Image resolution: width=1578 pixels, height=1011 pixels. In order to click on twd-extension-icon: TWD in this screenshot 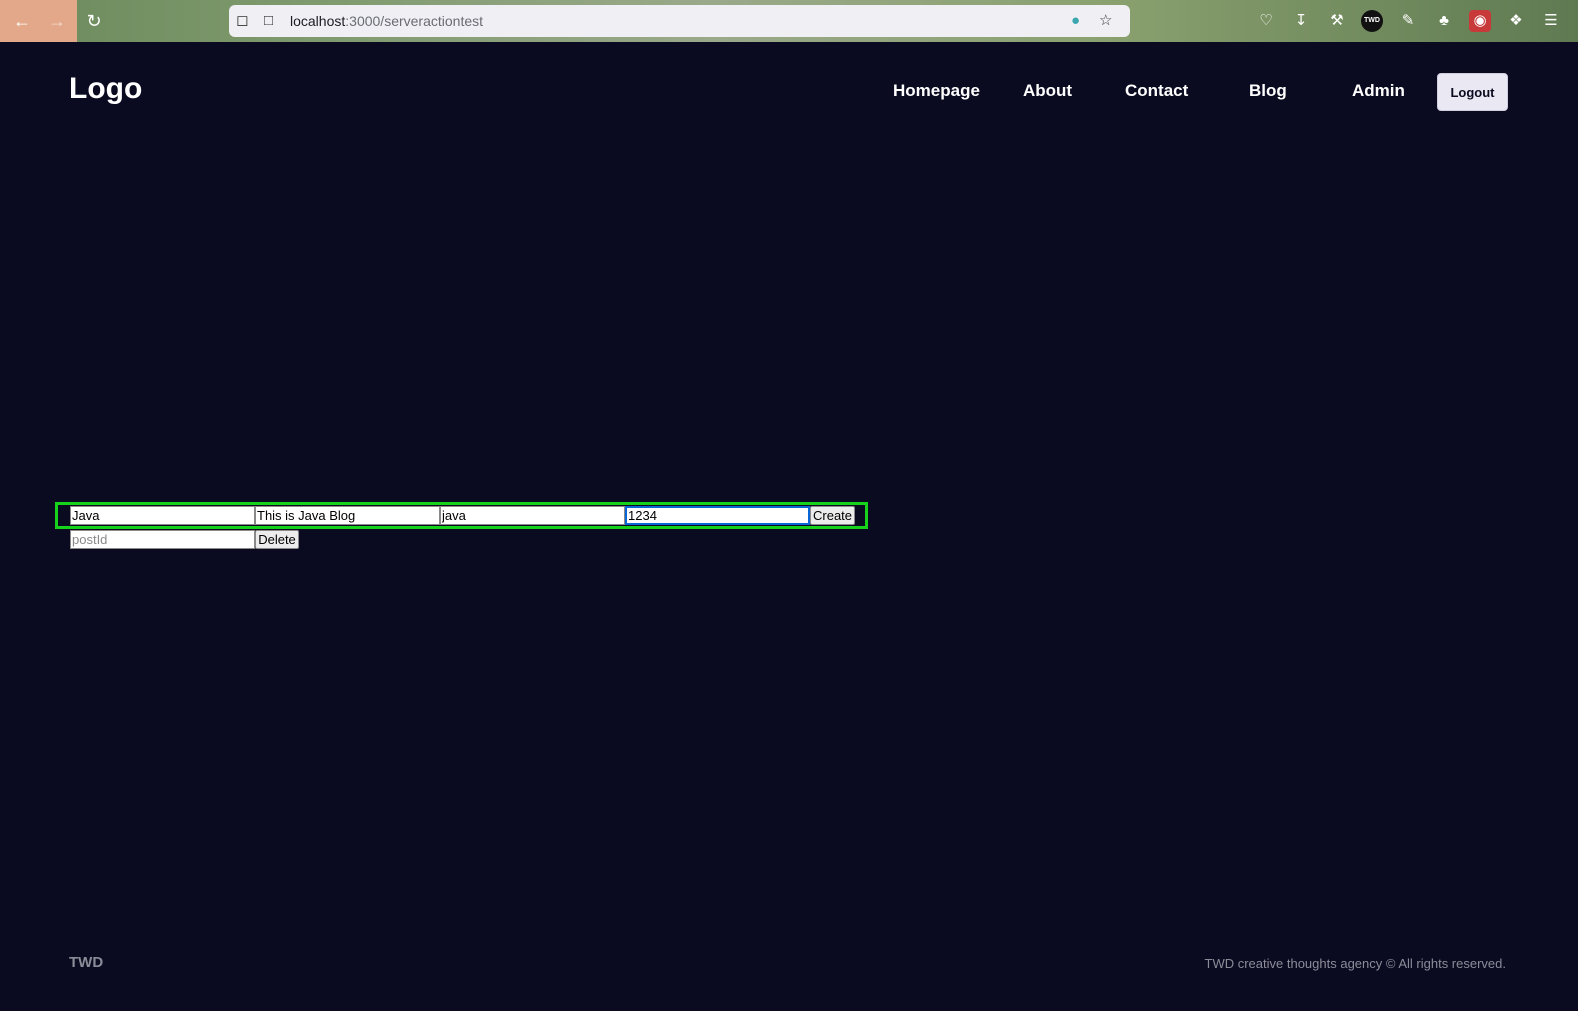, I will do `click(1372, 21)`.